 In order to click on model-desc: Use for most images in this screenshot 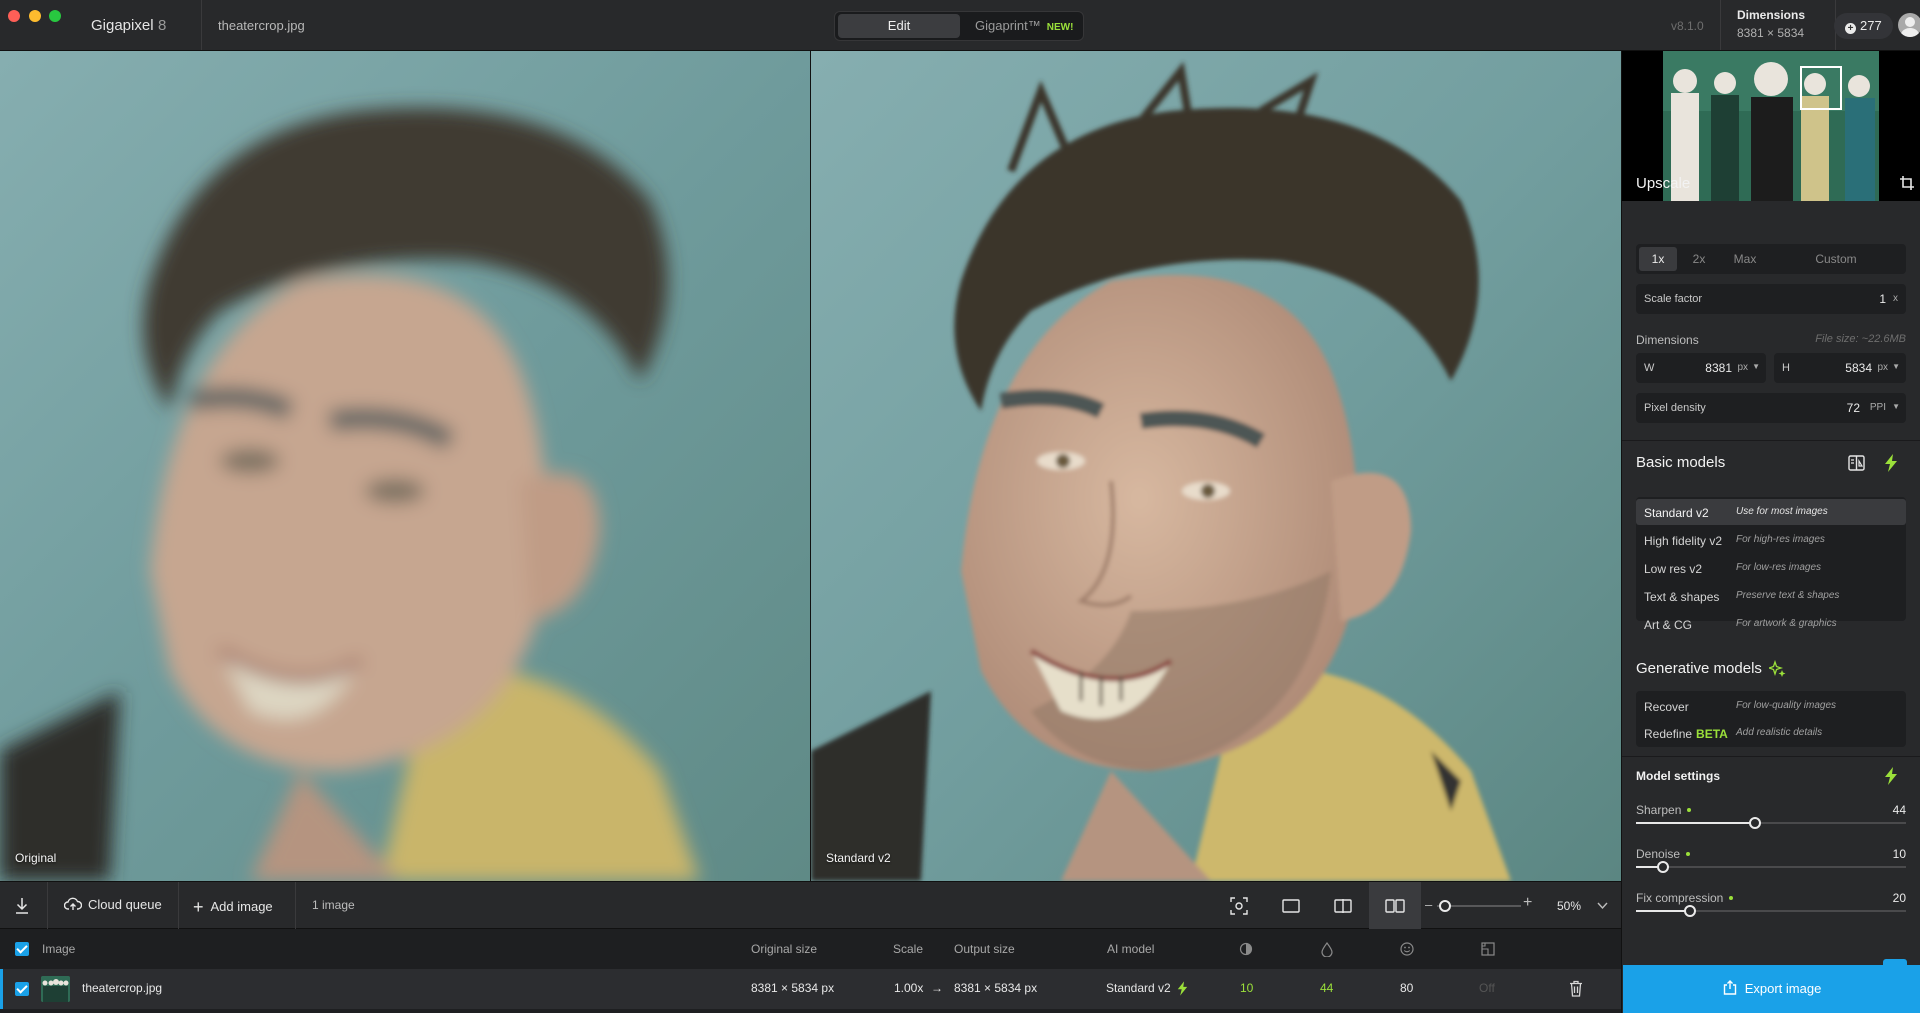, I will do `click(1782, 511)`.